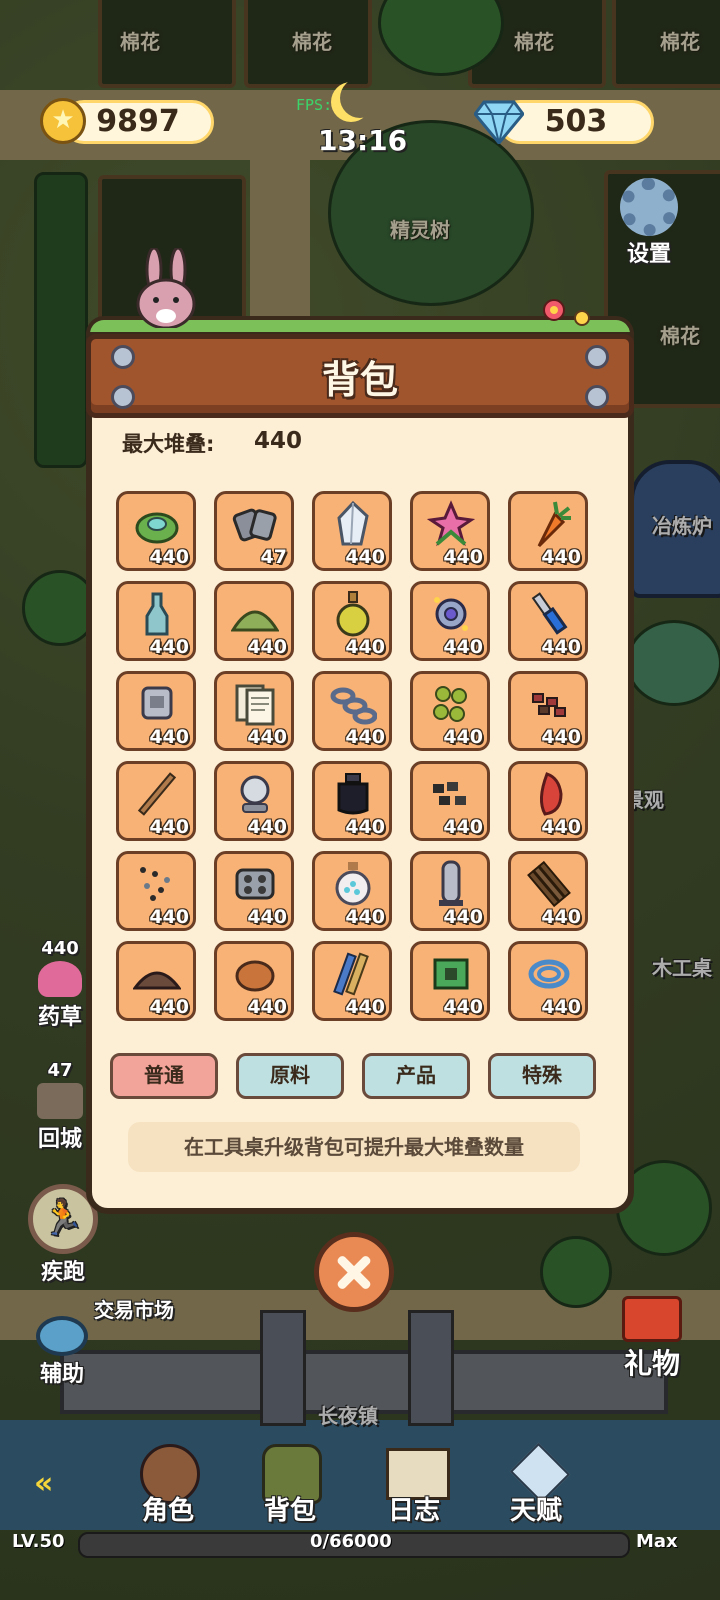 Image resolution: width=720 pixels, height=1600 pixels. Describe the element at coordinates (255, 705) in the screenshot. I see `paper-icon` at that location.